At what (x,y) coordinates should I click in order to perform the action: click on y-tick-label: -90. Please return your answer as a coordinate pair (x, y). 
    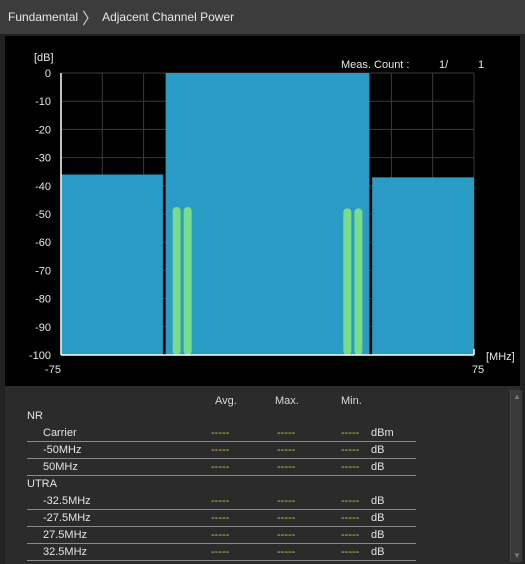
    Looking at the image, I should click on (43, 328).